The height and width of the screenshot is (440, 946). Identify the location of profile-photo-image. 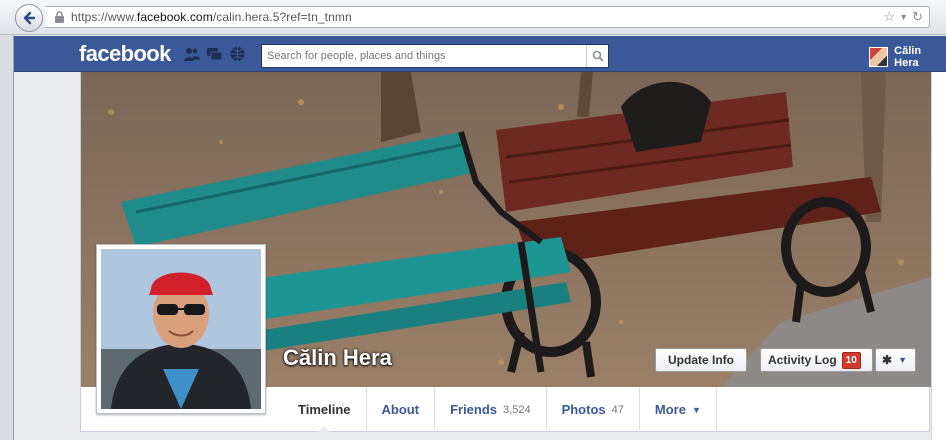
(181, 329).